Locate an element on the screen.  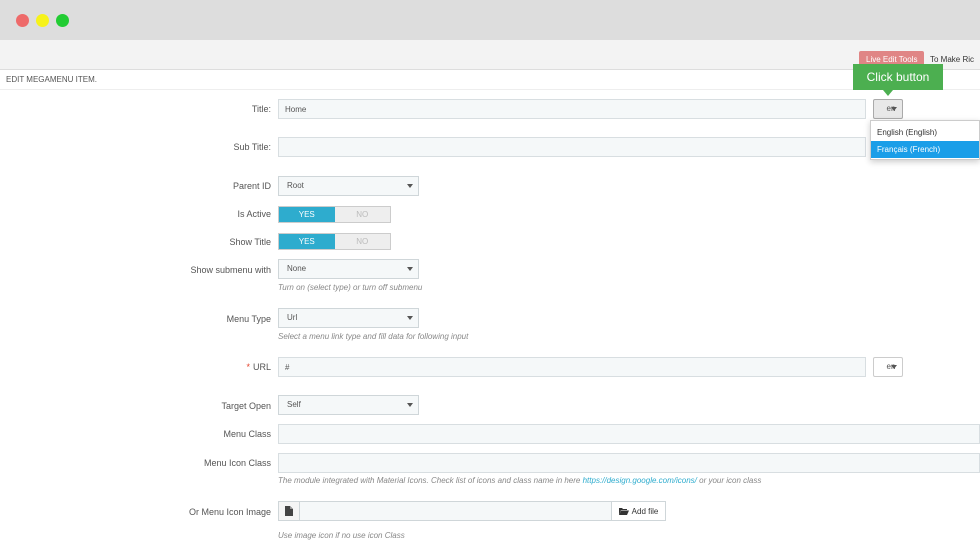
help-text-suffix: or your icon class is located at coordinates (729, 480).